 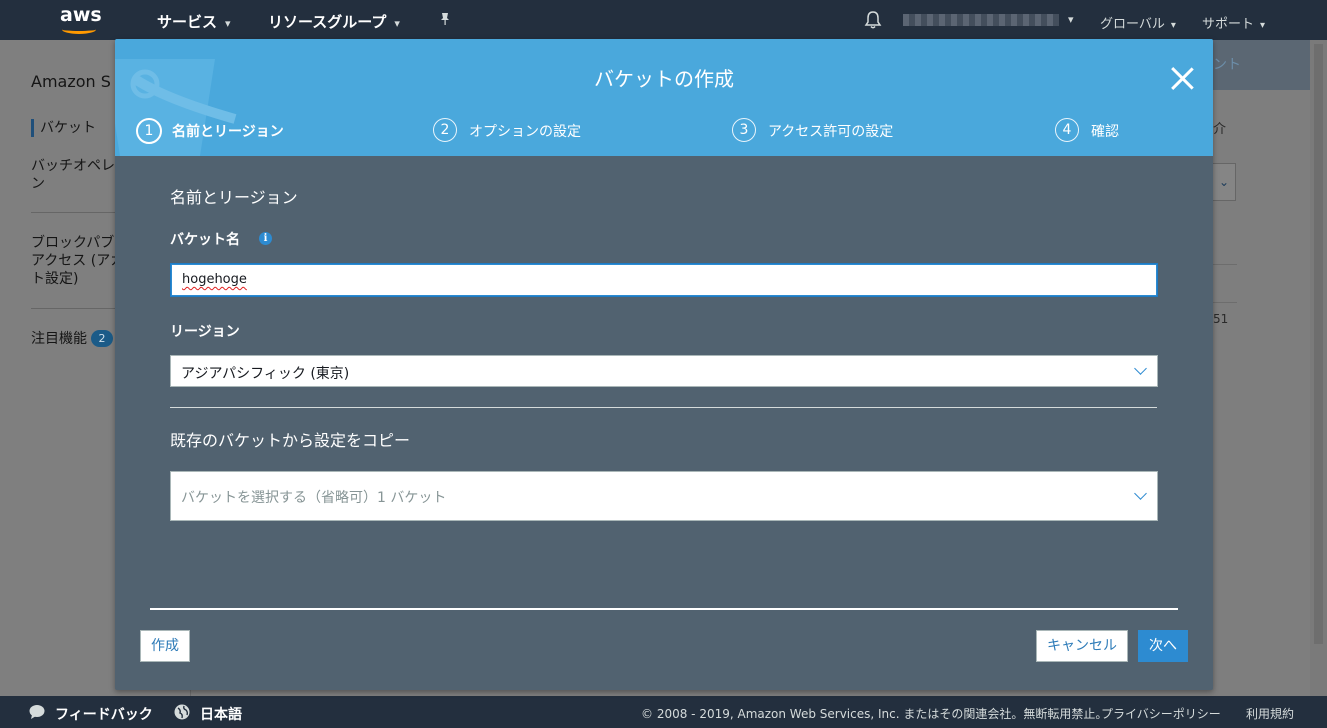 I want to click on footer-divider, so click(x=664, y=609).